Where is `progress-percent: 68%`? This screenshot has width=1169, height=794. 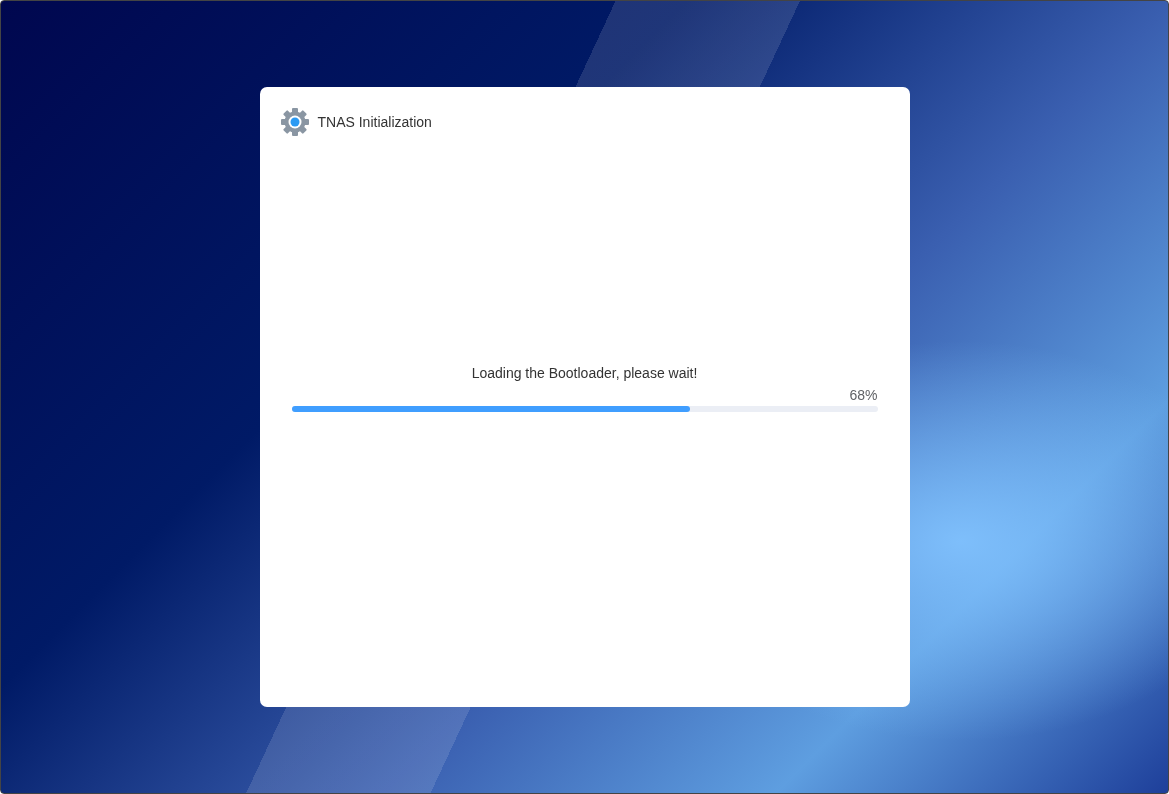
progress-percent: 68% is located at coordinates (863, 394).